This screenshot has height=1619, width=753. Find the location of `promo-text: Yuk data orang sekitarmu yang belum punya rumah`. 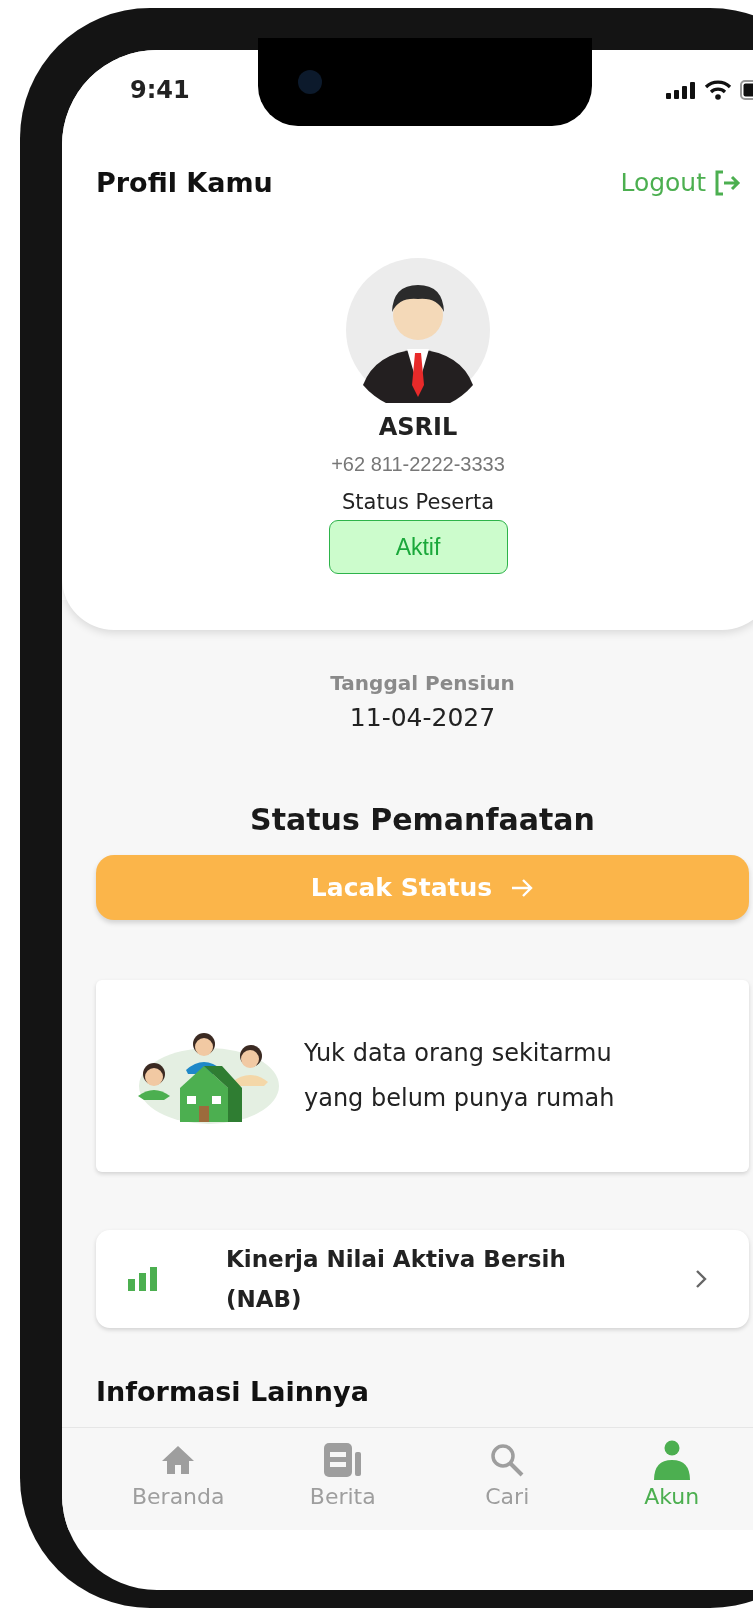

promo-text: Yuk data orang sekitarmu yang belum punya rumah is located at coordinates (460, 1076).